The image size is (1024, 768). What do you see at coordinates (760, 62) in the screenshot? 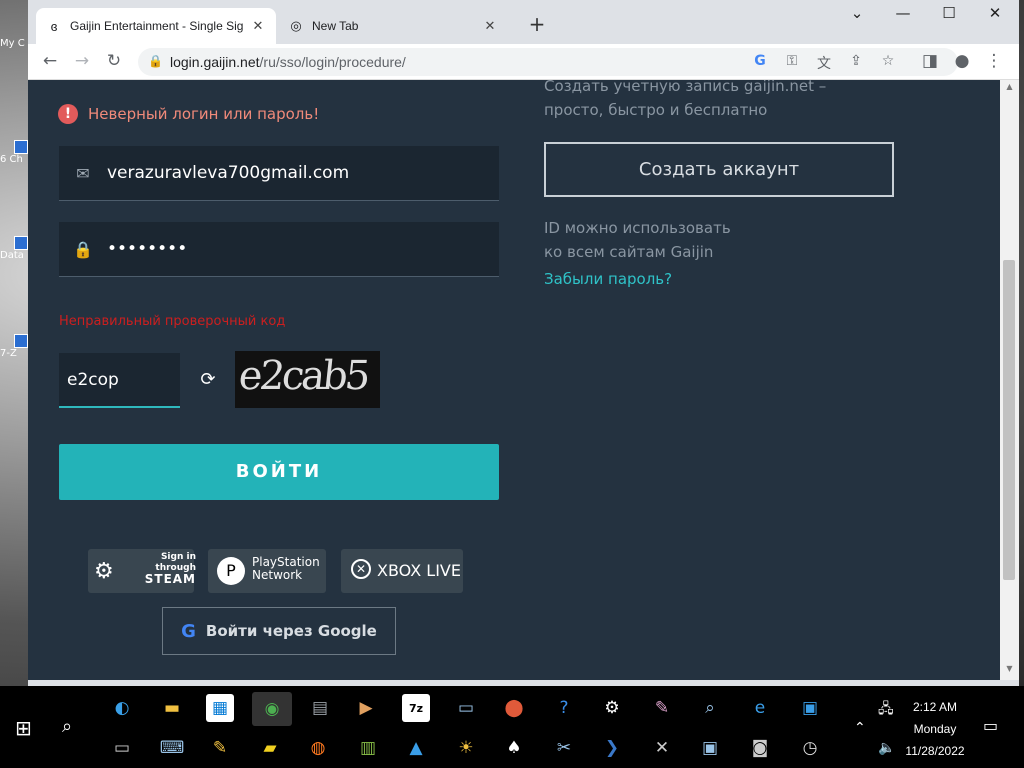
I see `google-lens-icon: G` at bounding box center [760, 62].